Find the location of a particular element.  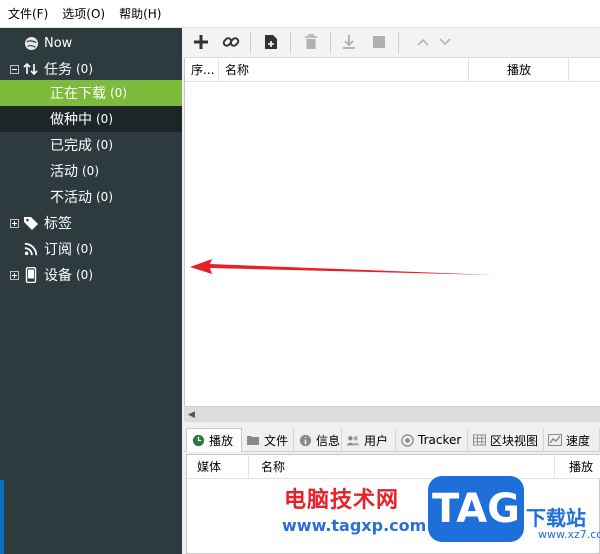

create-torrent-button is located at coordinates (271, 43).